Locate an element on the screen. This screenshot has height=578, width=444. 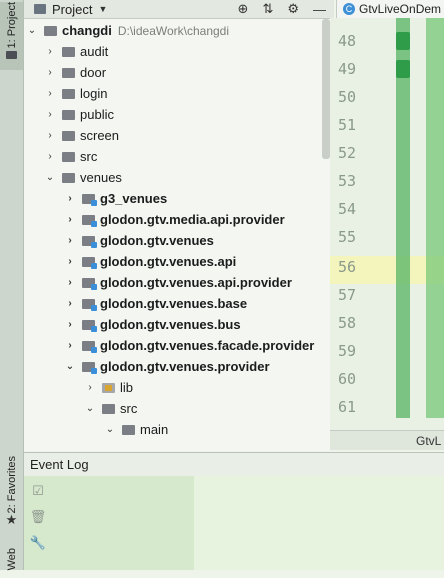
line-number: 59 is located at coordinates (347, 351).